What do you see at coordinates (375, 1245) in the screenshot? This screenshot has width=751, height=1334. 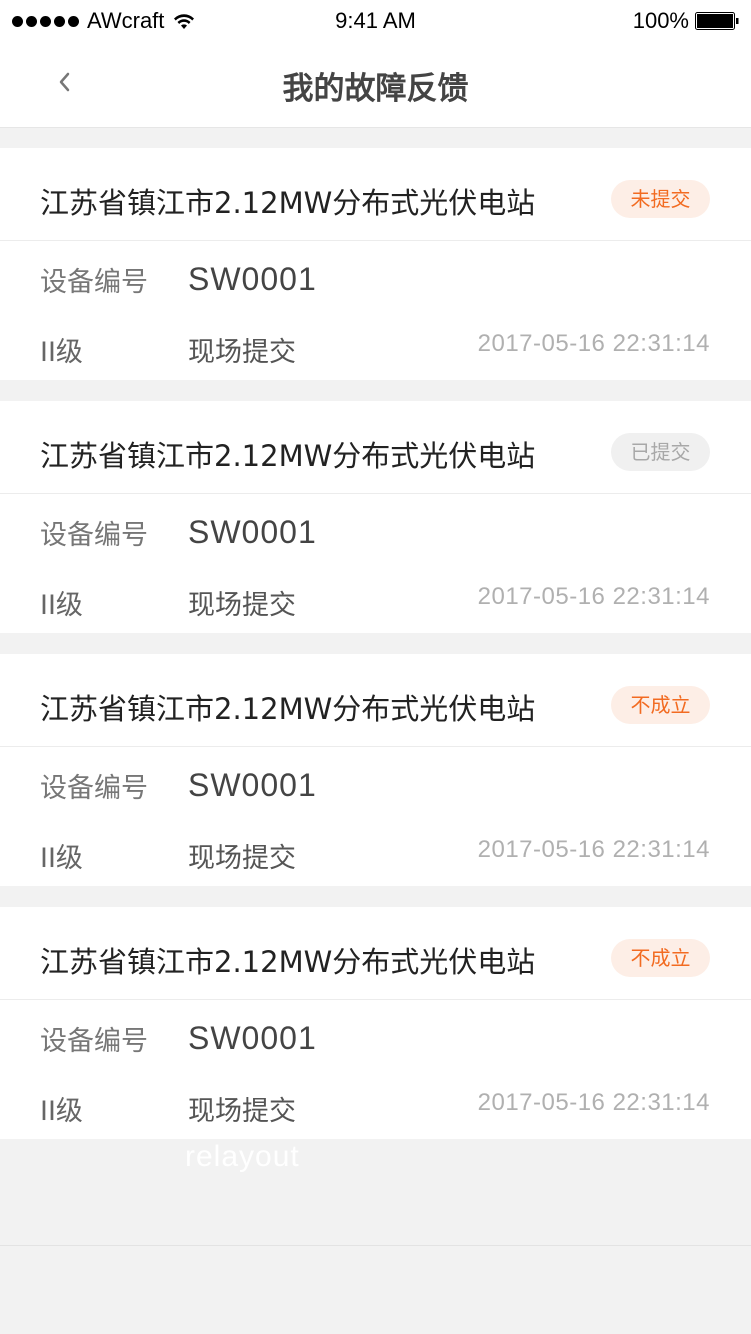 I see `divider` at bounding box center [375, 1245].